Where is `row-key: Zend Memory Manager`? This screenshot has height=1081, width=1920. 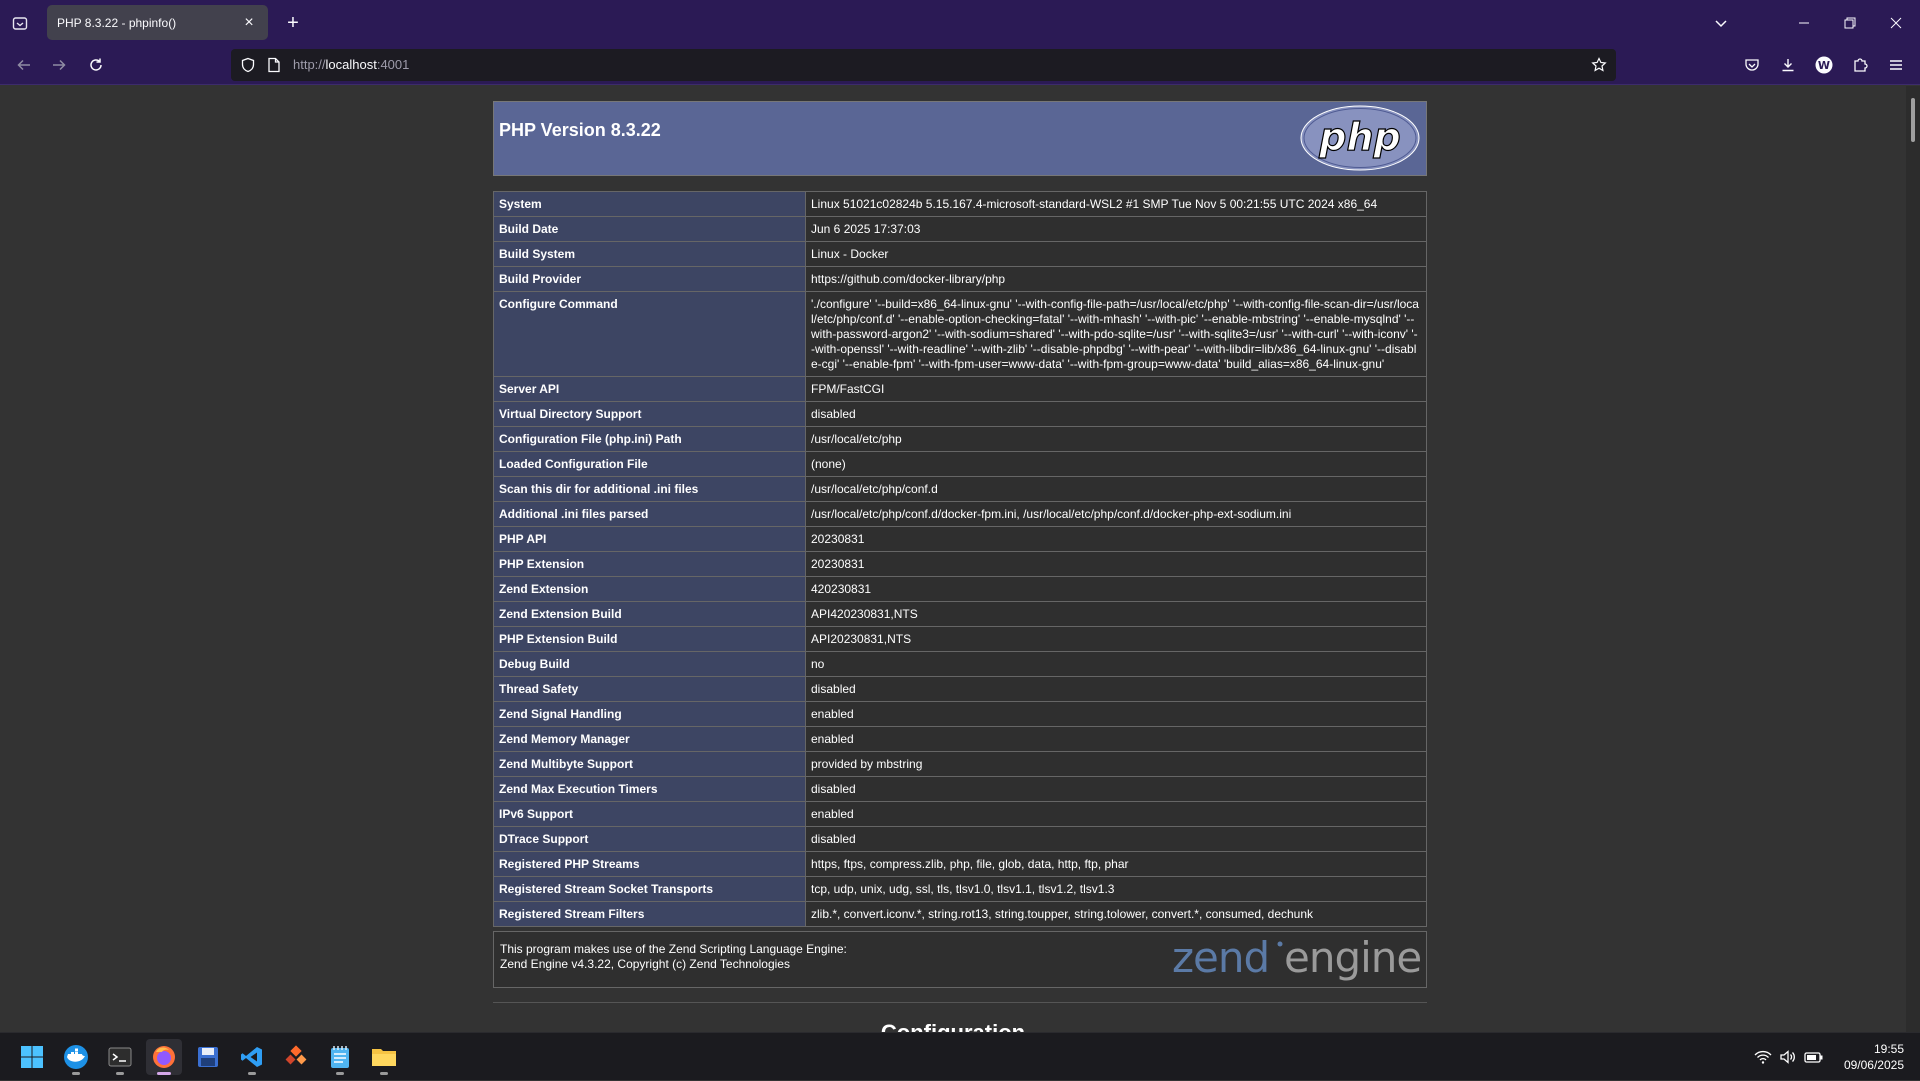
row-key: Zend Memory Manager is located at coordinates (649, 739).